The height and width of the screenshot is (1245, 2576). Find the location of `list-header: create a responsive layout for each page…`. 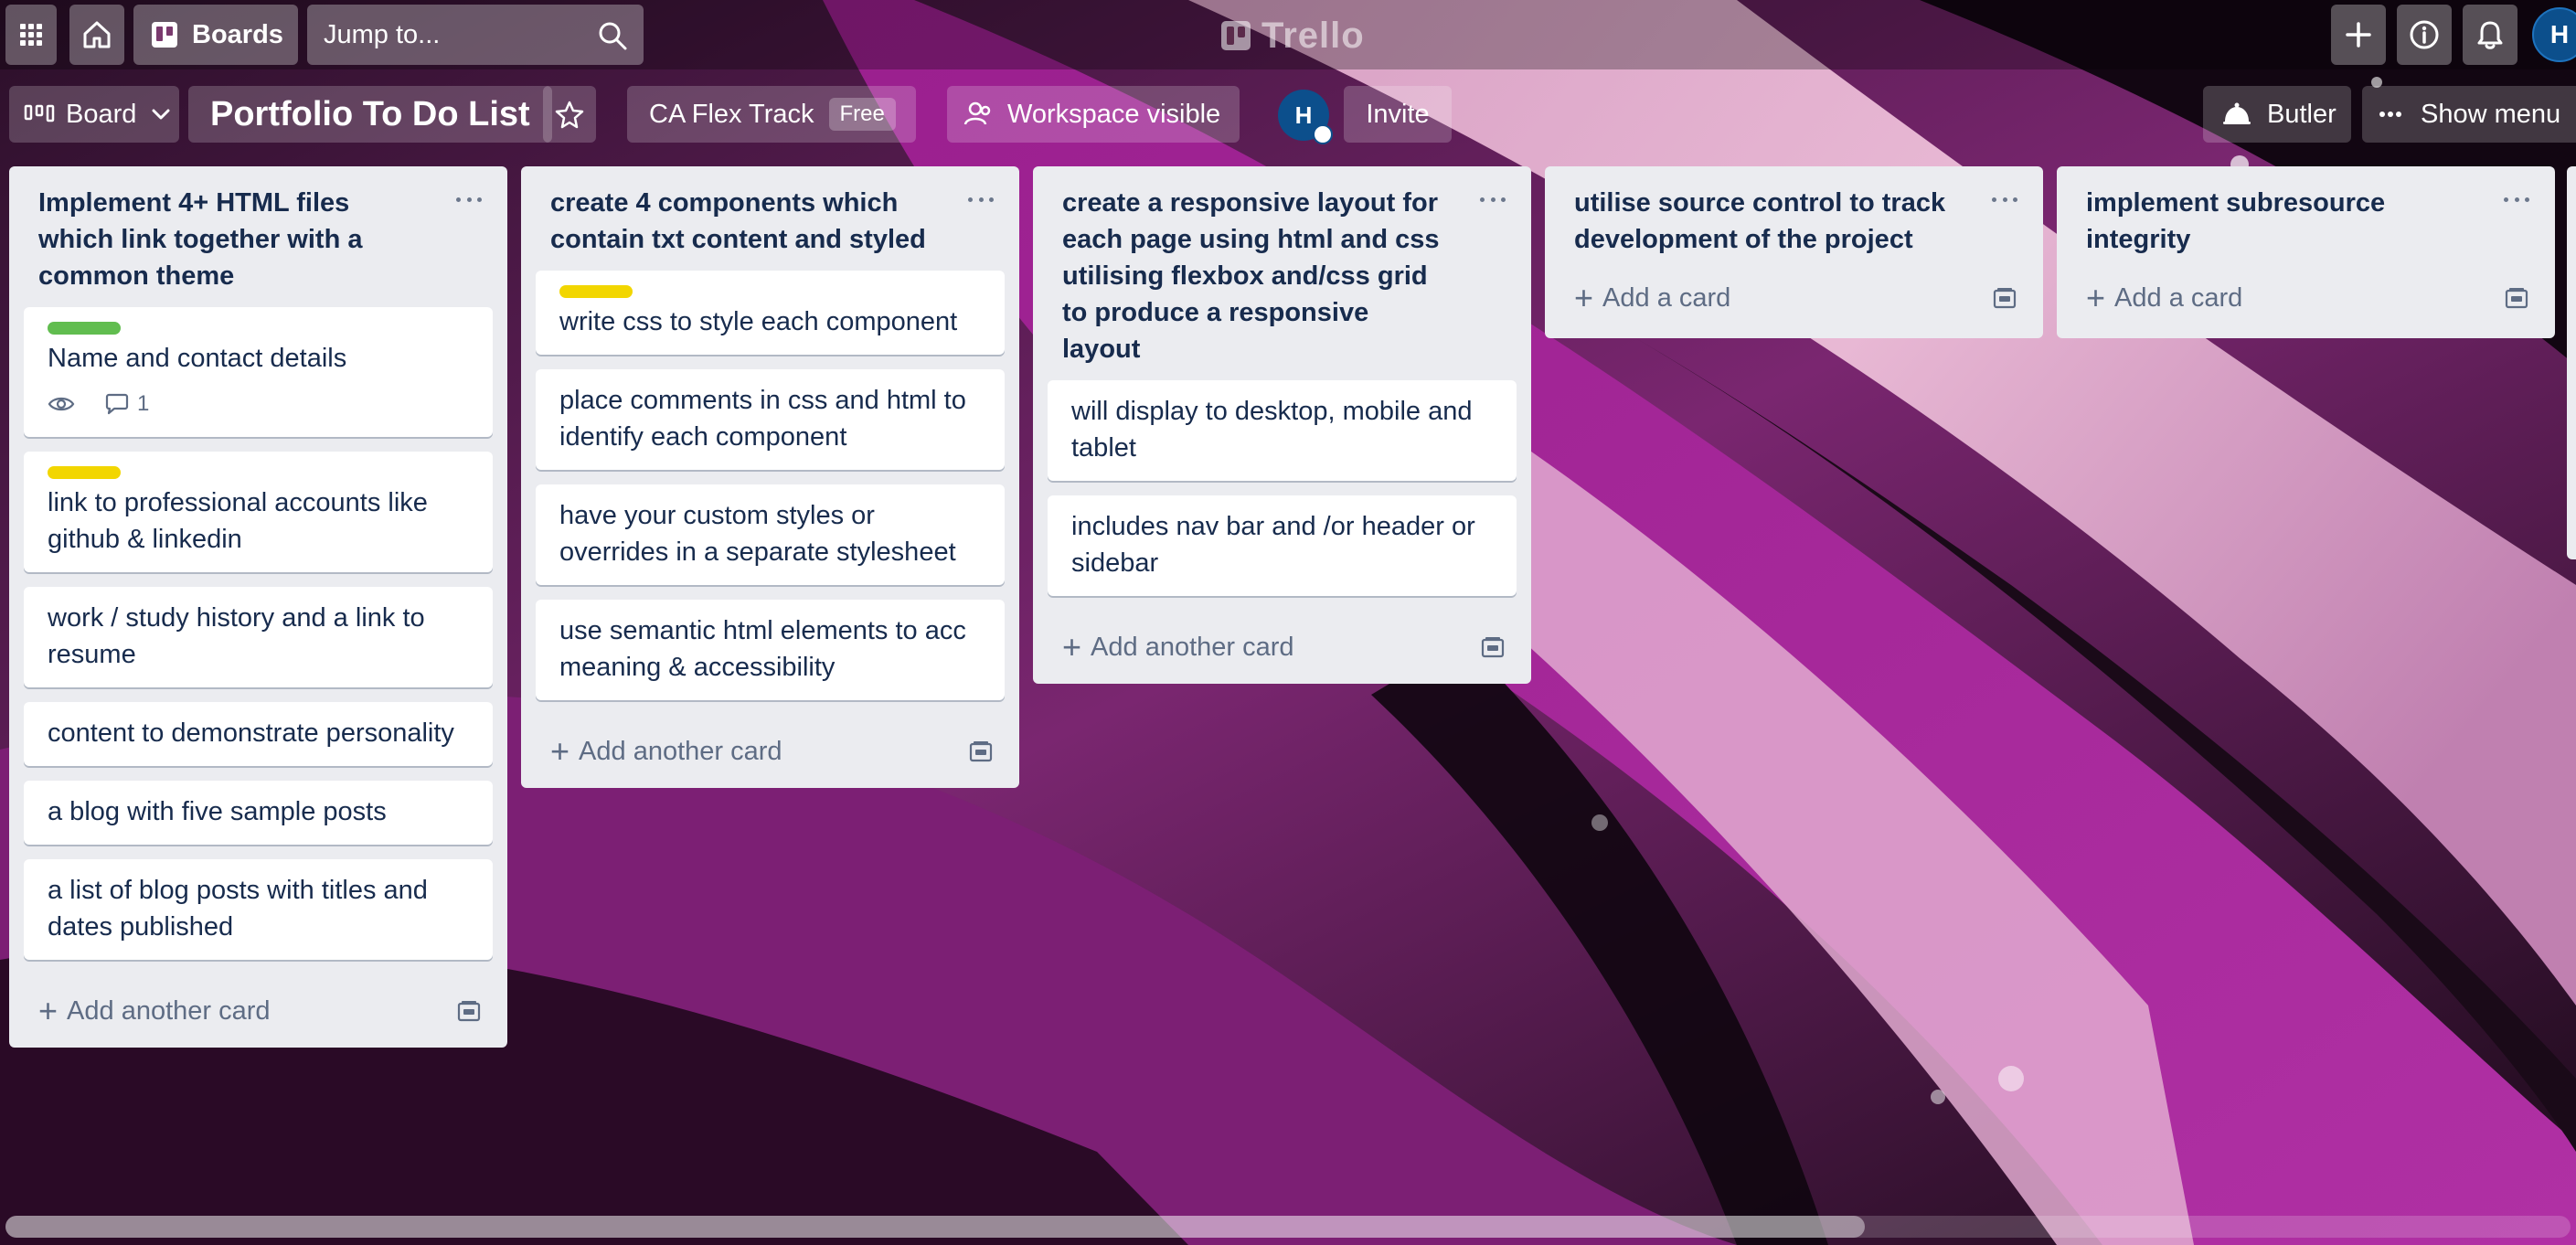

list-header: create a responsive layout for each page… is located at coordinates (1282, 266).